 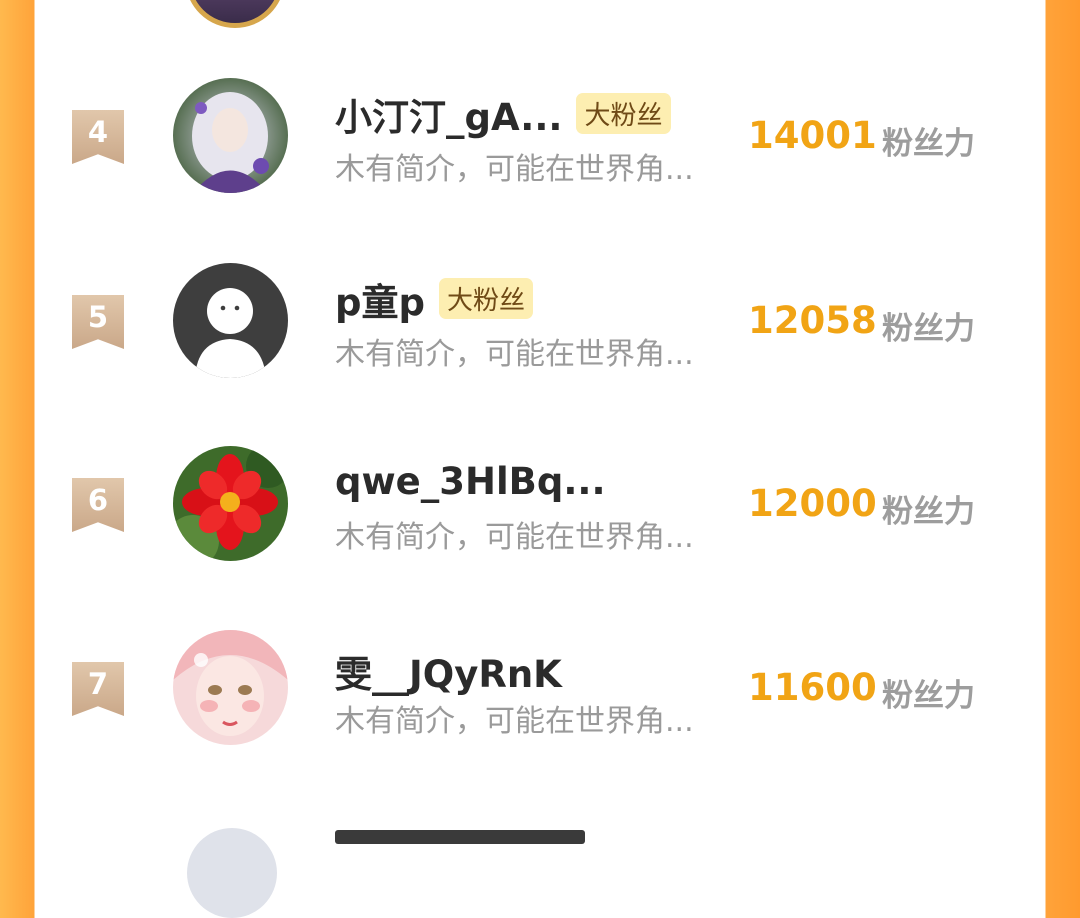 I want to click on user-name: 雯__JQyRnK, so click(x=448, y=671).